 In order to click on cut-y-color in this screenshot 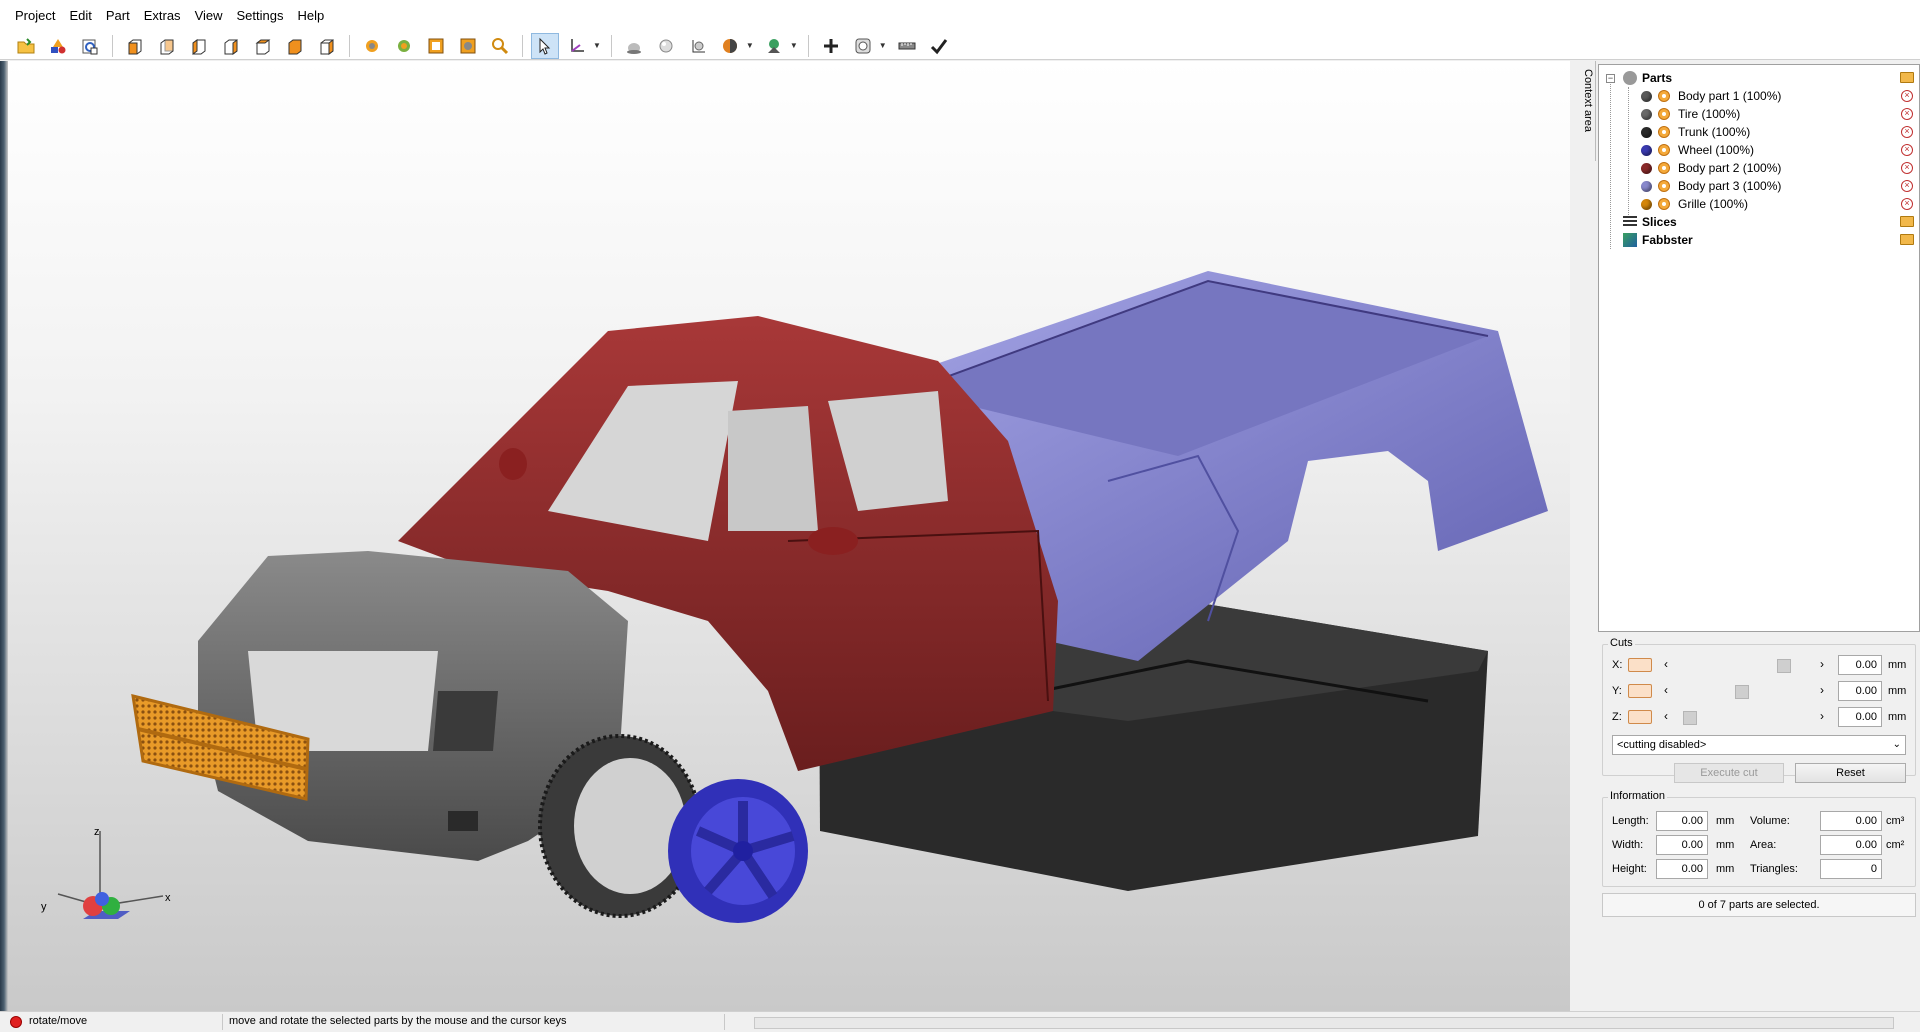, I will do `click(1640, 691)`.